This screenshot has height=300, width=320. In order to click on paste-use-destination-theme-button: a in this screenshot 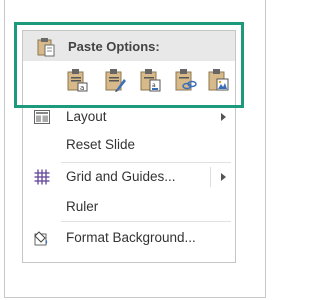, I will do `click(77, 80)`.